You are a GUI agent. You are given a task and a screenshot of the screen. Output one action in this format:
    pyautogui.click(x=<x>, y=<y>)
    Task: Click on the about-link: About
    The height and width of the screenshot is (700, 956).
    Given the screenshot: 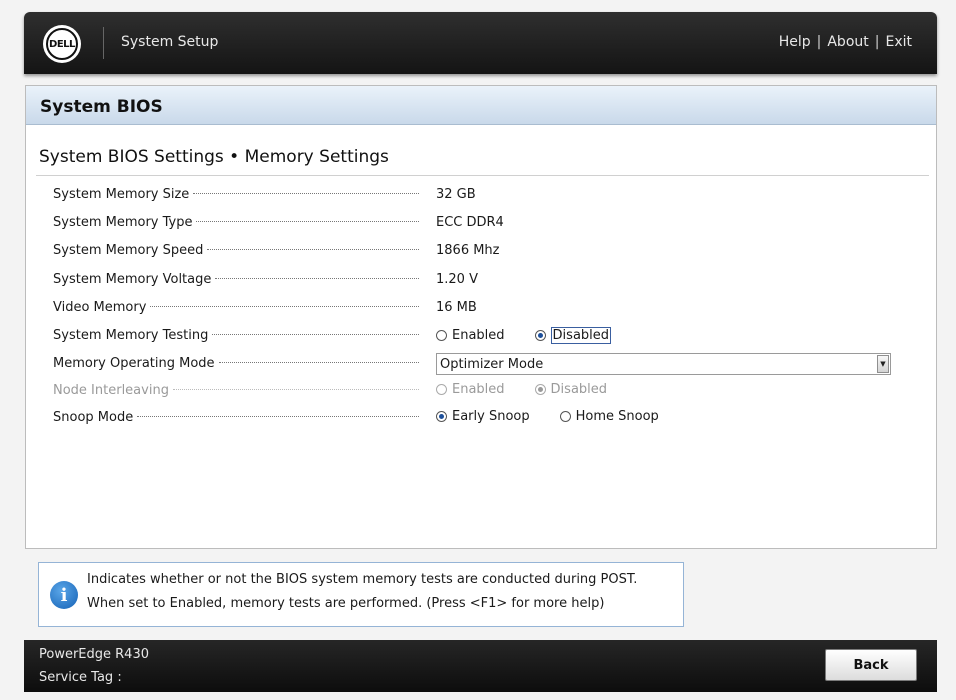 What is the action you would take?
    pyautogui.click(x=847, y=42)
    